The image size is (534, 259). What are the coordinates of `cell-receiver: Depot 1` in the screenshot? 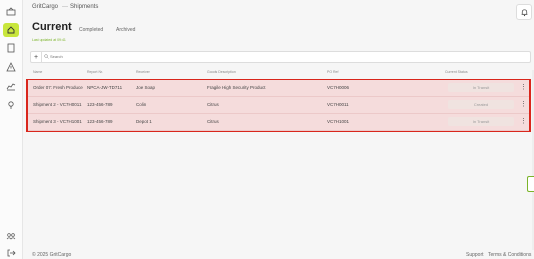 It's located at (144, 121).